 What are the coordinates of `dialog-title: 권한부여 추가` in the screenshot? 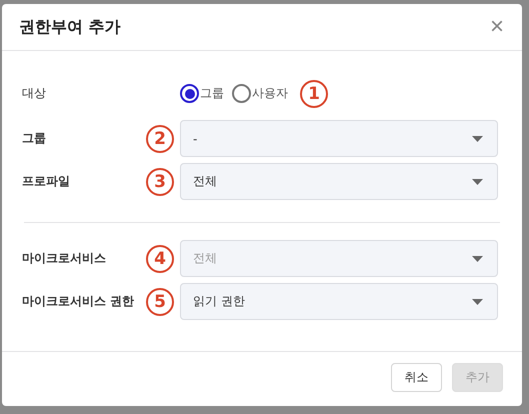 It's located at (70, 27).